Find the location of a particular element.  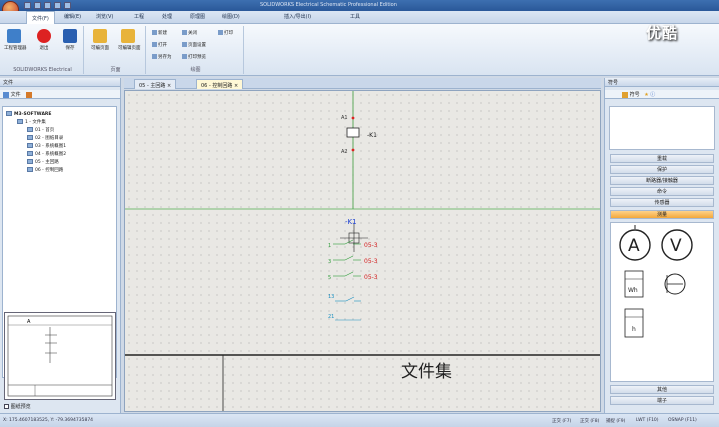

tab-control-circuit: 06 - 控制回路 × is located at coordinates (220, 84).